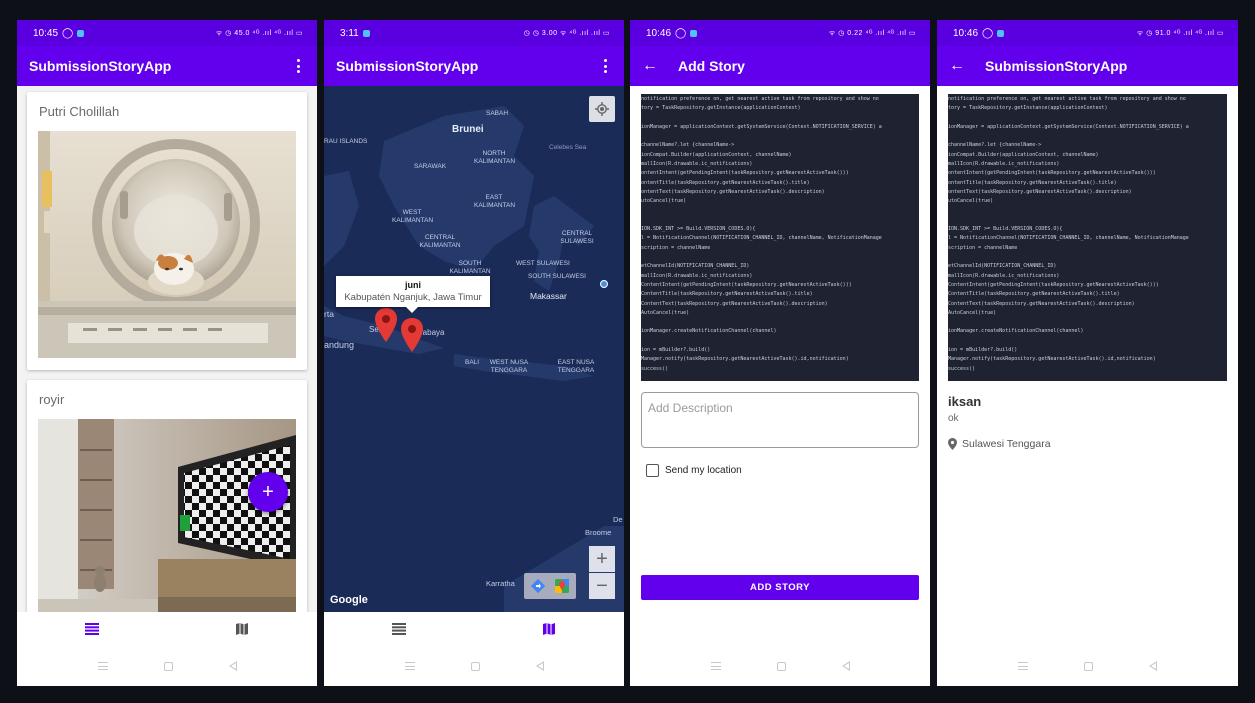  I want to click on description-input: Add Description, so click(780, 420).